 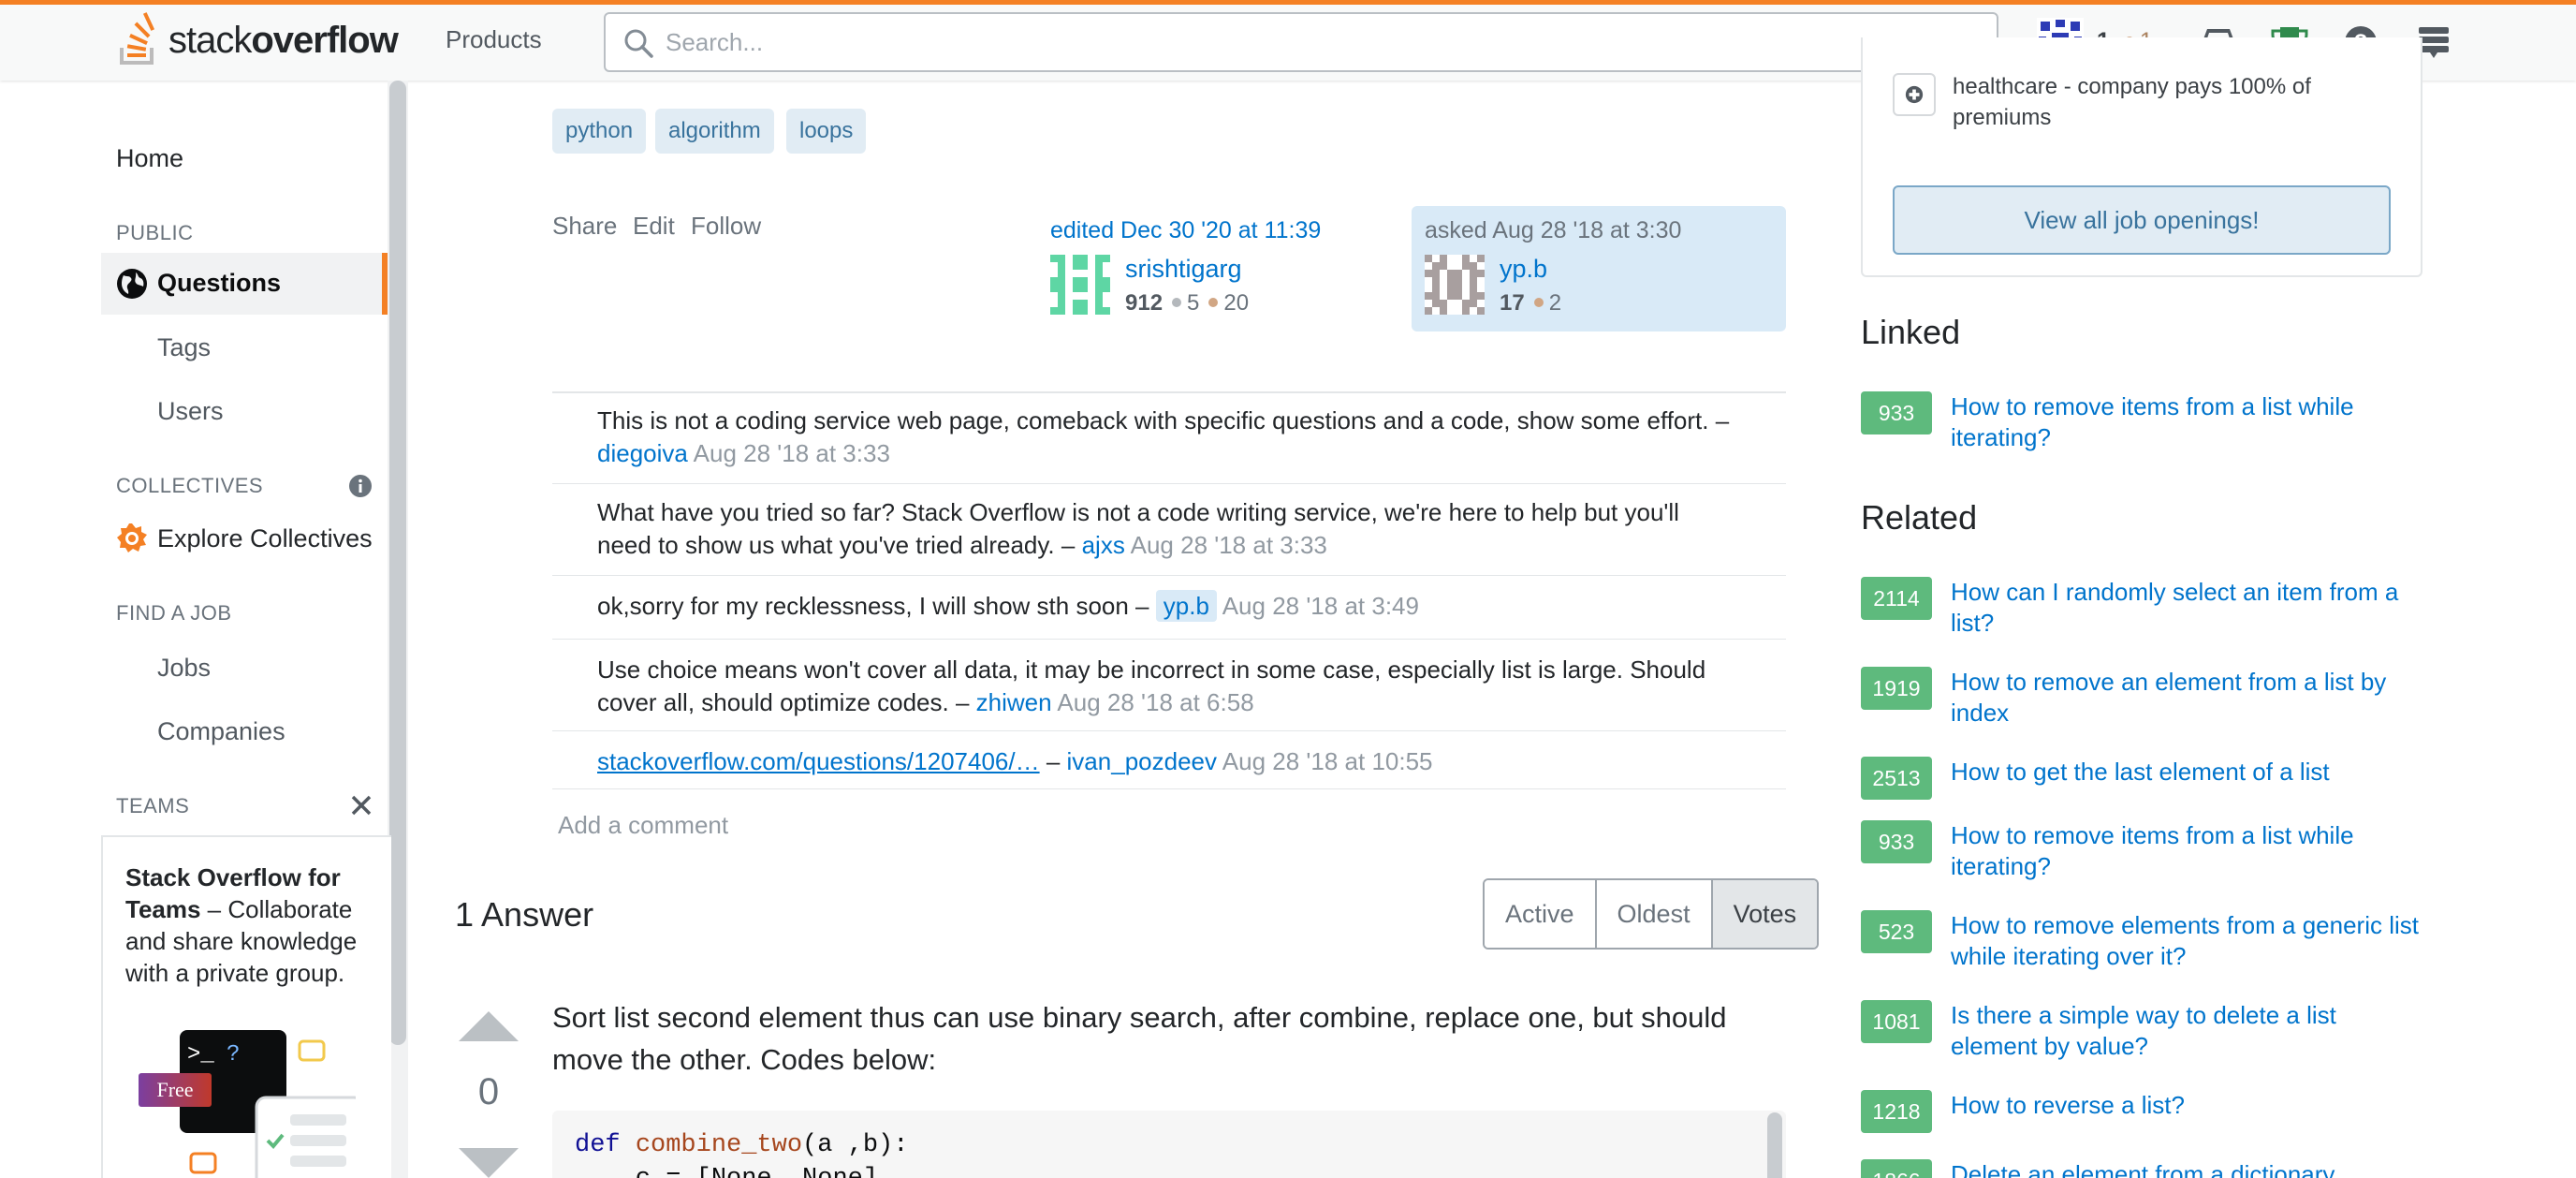 What do you see at coordinates (361, 805) in the screenshot?
I see `close-icon` at bounding box center [361, 805].